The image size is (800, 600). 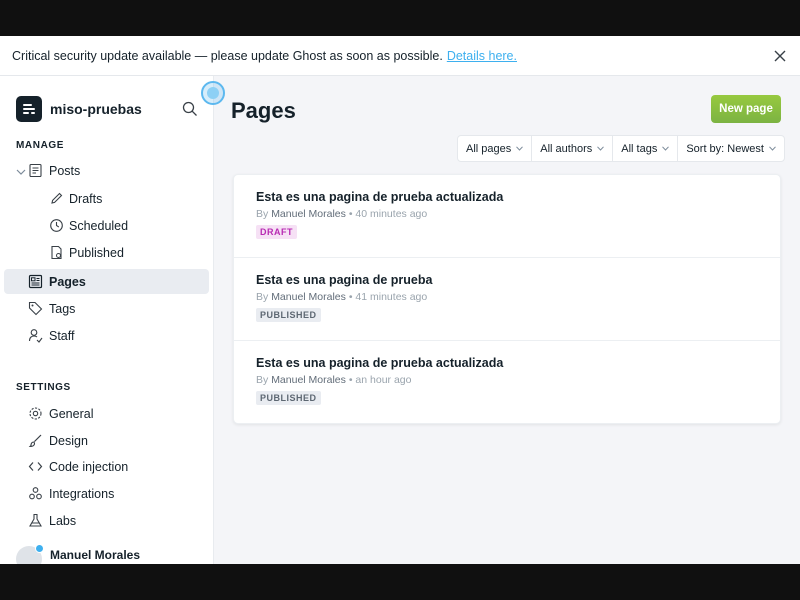 What do you see at coordinates (56, 225) in the screenshot?
I see `clock-icon` at bounding box center [56, 225].